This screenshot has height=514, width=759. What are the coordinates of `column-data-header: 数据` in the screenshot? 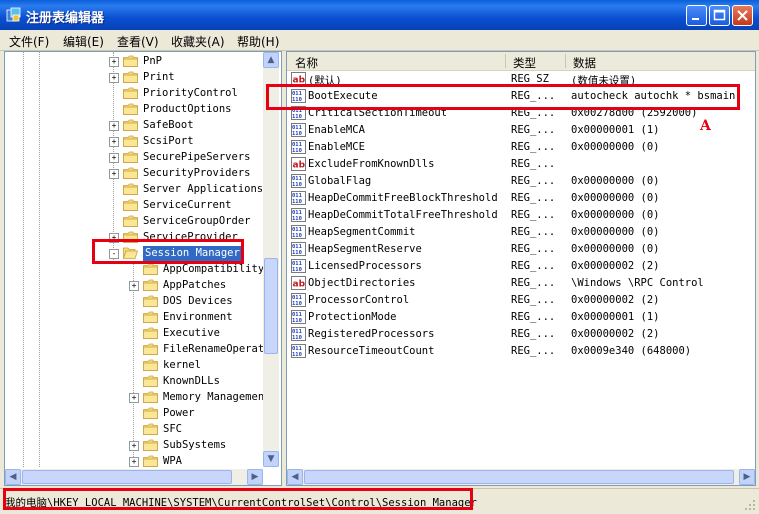 It's located at (584, 63).